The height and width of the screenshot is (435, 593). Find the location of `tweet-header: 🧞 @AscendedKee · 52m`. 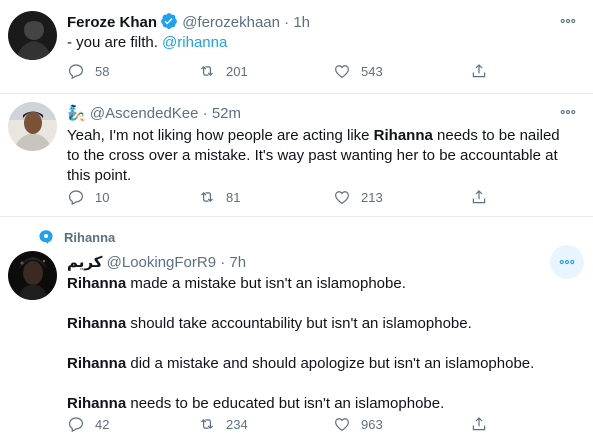

tweet-header: 🧞 @AscendedKee · 52m is located at coordinates (154, 113).